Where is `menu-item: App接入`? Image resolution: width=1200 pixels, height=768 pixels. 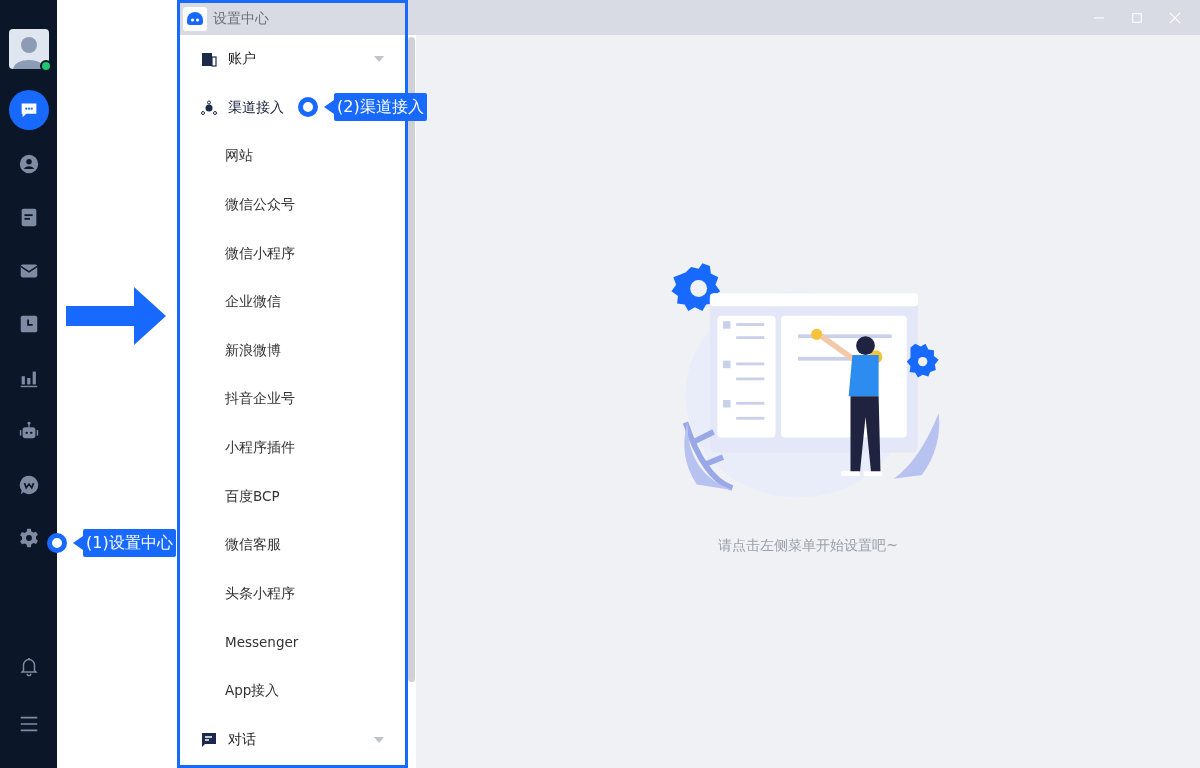
menu-item: App接入 is located at coordinates (292, 691).